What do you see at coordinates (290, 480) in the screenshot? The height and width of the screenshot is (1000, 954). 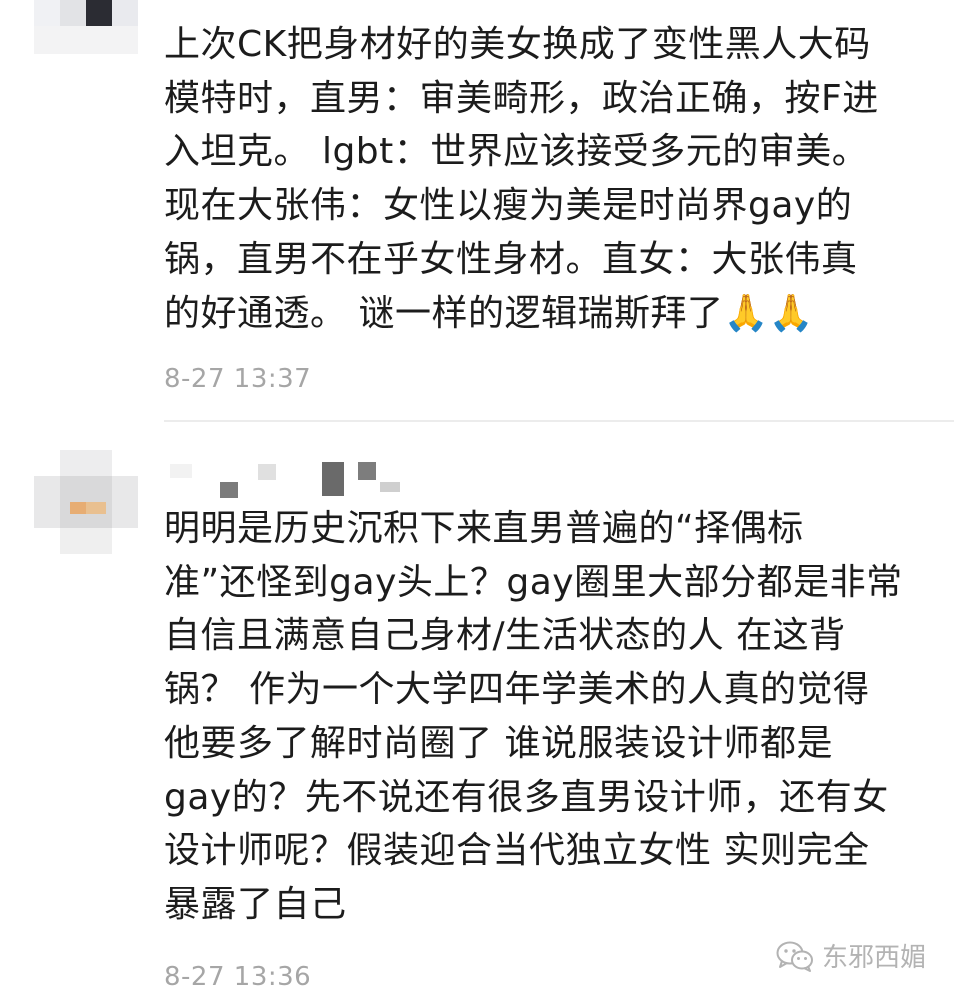 I see `username-blurred` at bounding box center [290, 480].